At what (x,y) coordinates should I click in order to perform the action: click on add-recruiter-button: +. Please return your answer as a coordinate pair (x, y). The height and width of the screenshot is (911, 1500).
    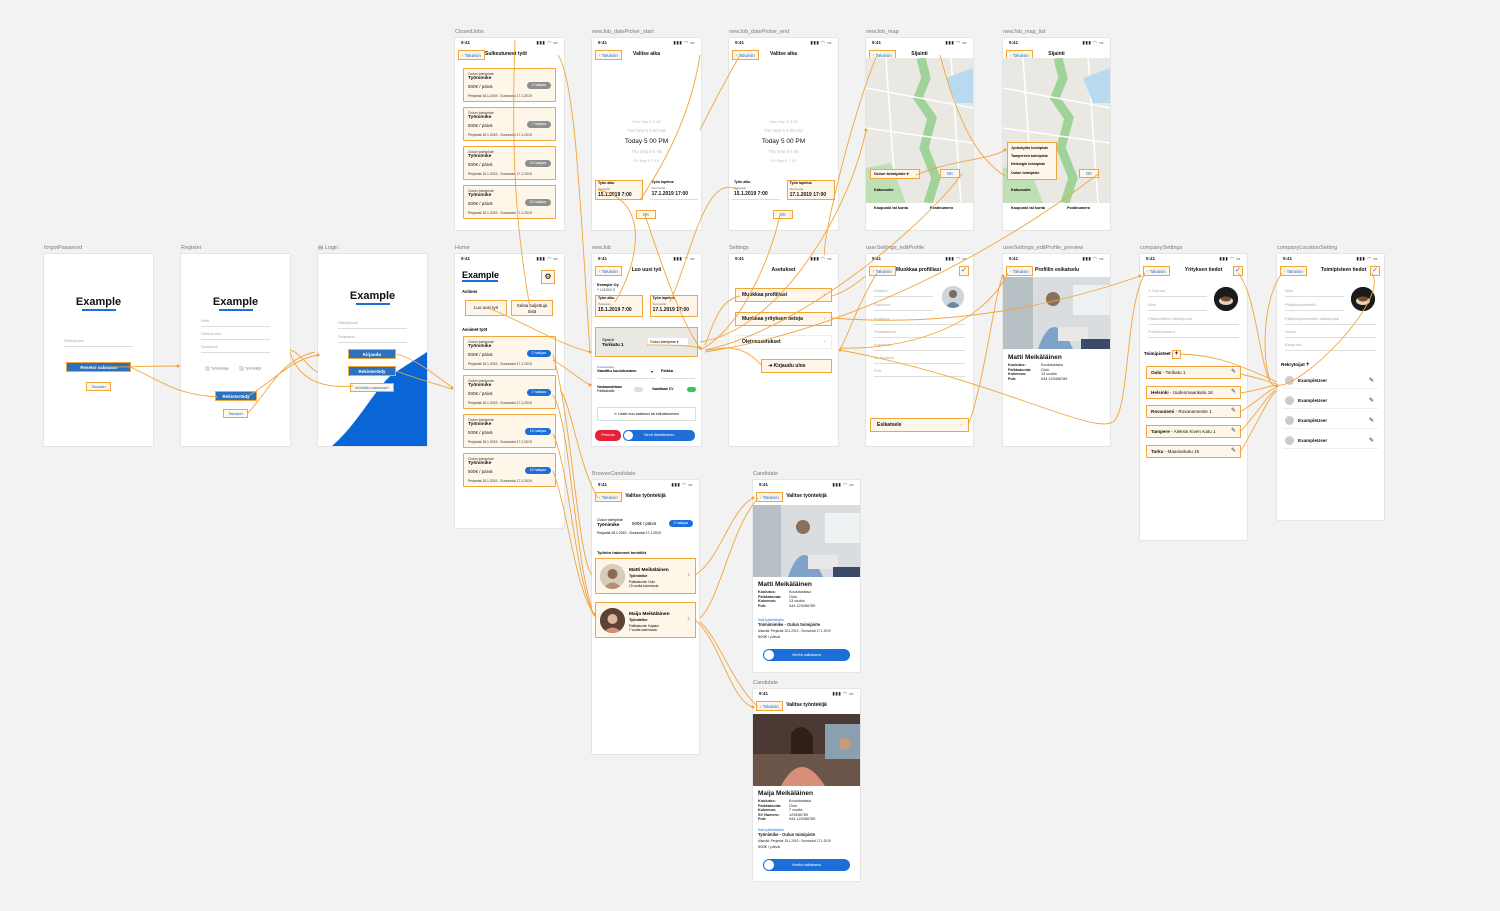
    Looking at the image, I should click on (1308, 365).